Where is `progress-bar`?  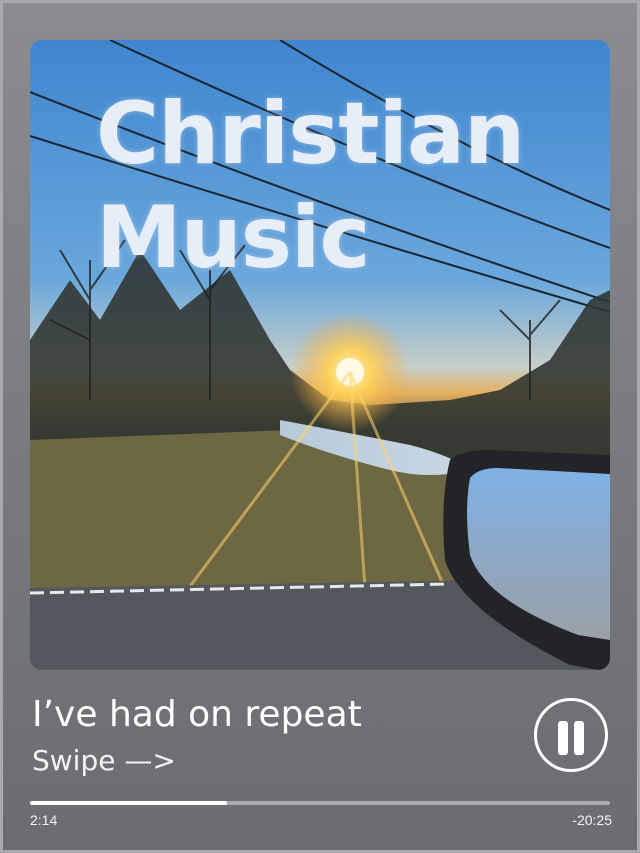
progress-bar is located at coordinates (320, 803).